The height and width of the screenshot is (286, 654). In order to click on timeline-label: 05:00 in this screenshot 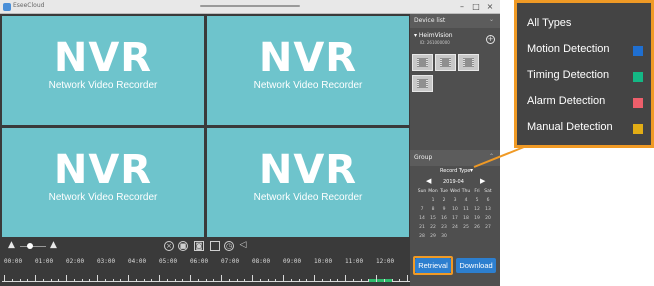, I will do `click(168, 261)`.